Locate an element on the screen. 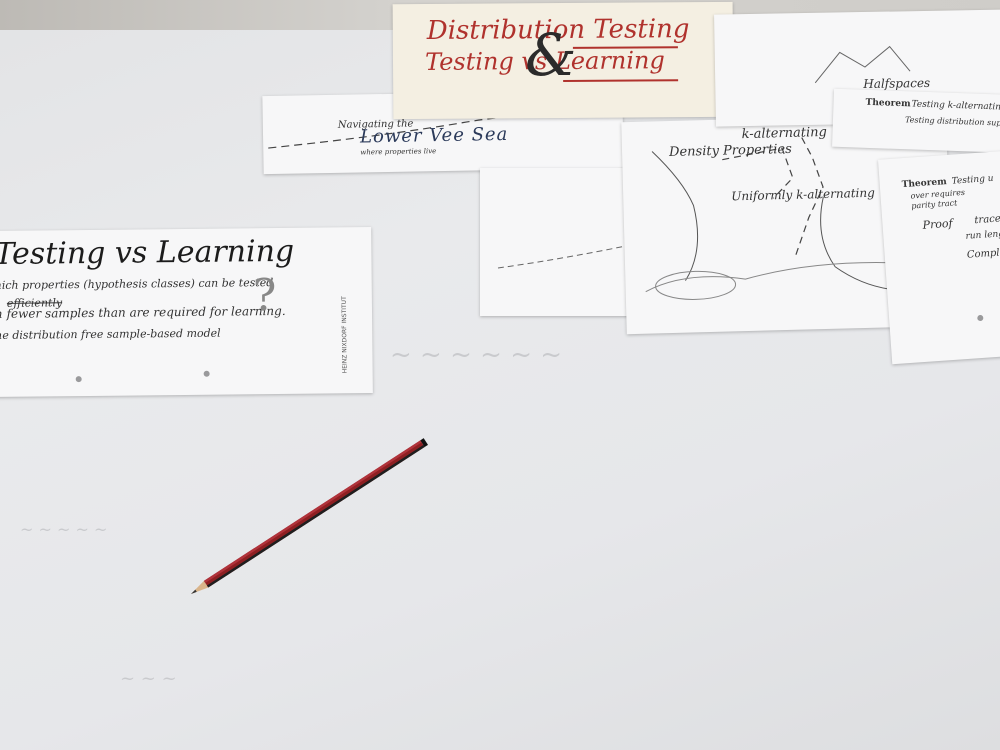 This screenshot has height=750, width=1000. banner-subtitle: where properties live is located at coordinates (398, 152).